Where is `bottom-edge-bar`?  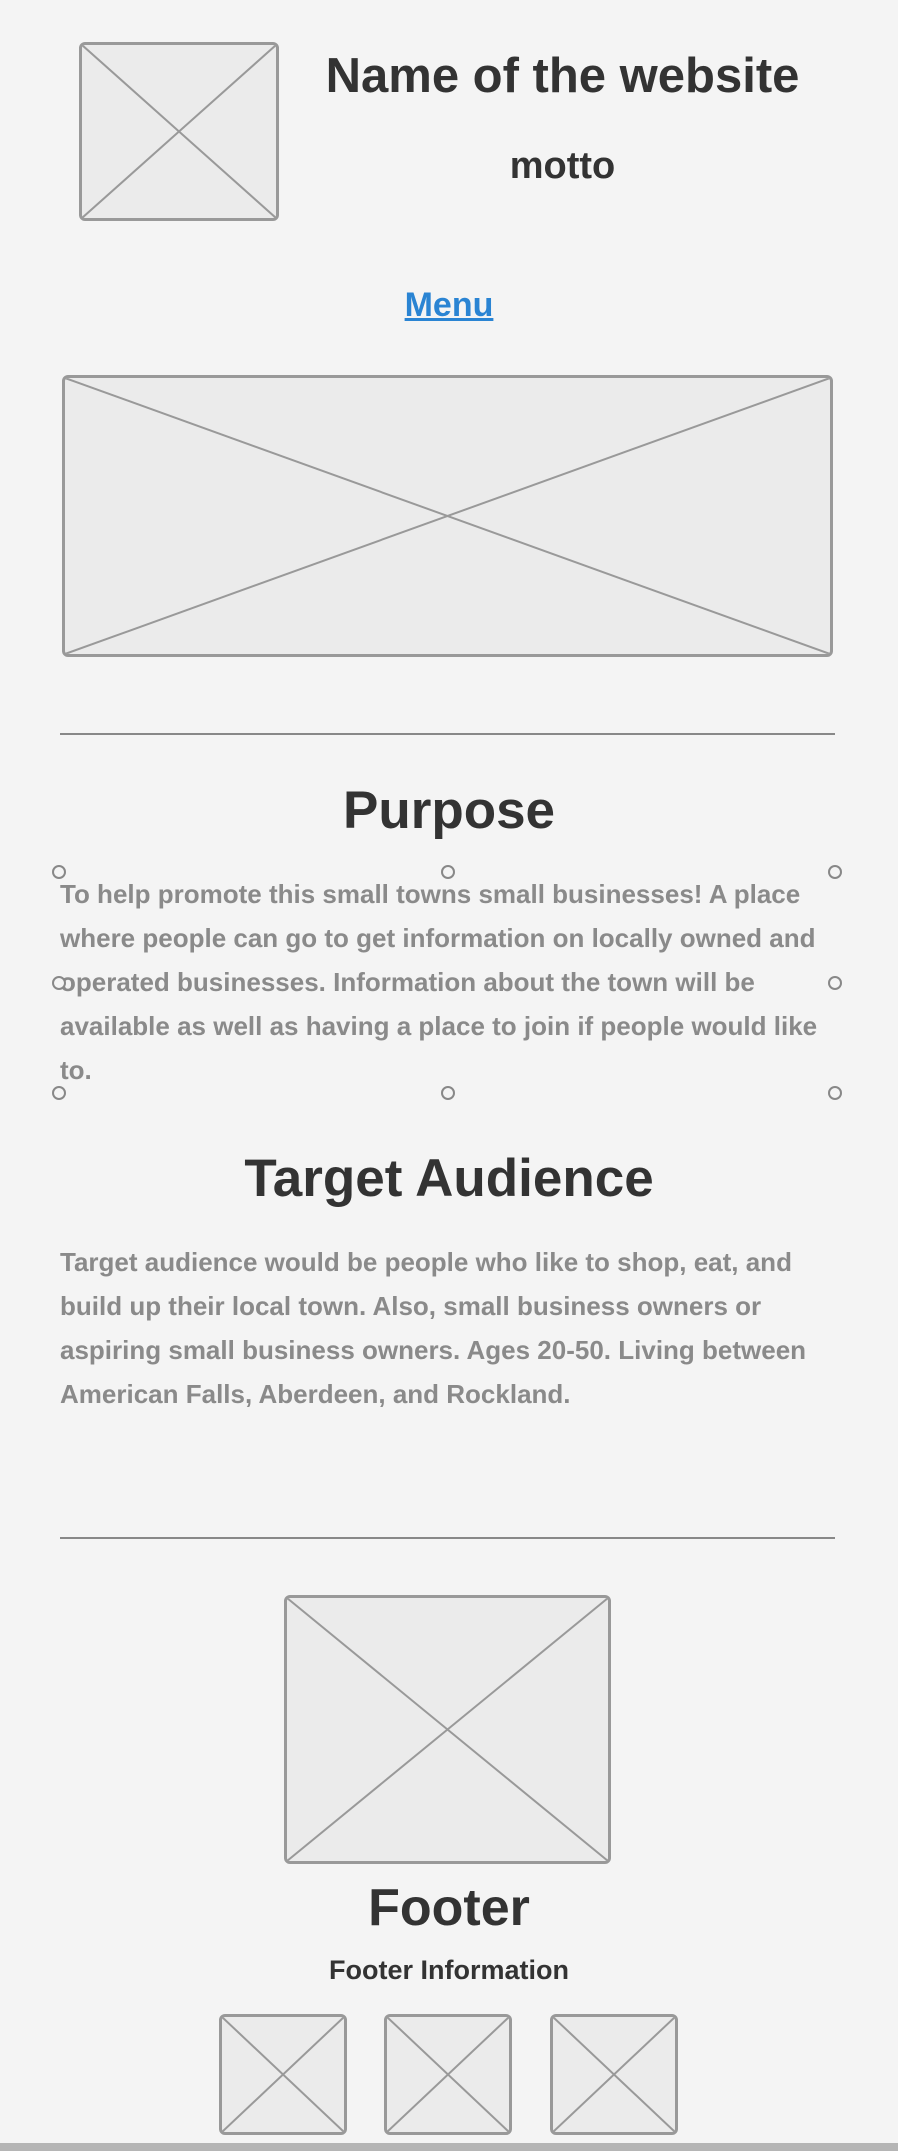
bottom-edge-bar is located at coordinates (449, 2147).